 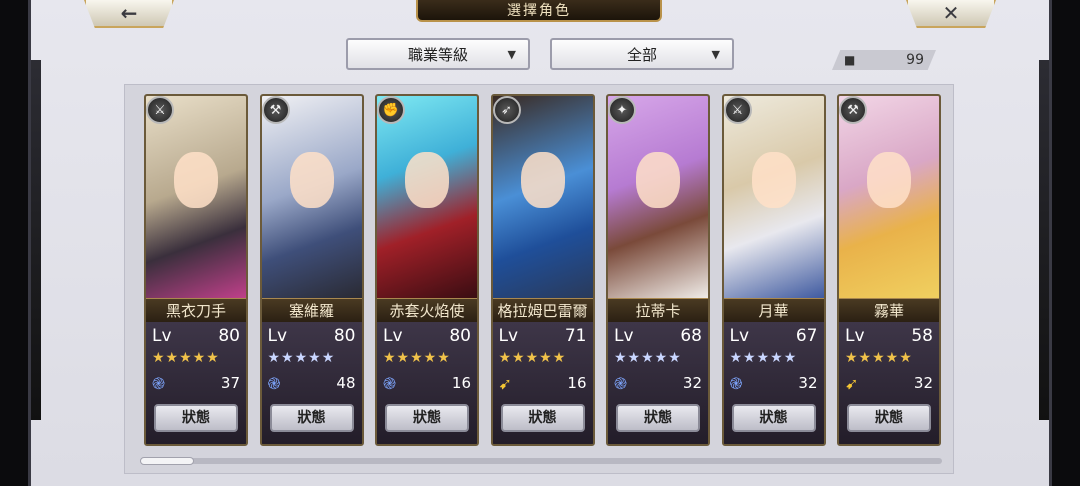 I want to click on character-name: 拉蒂卡, so click(x=658, y=311).